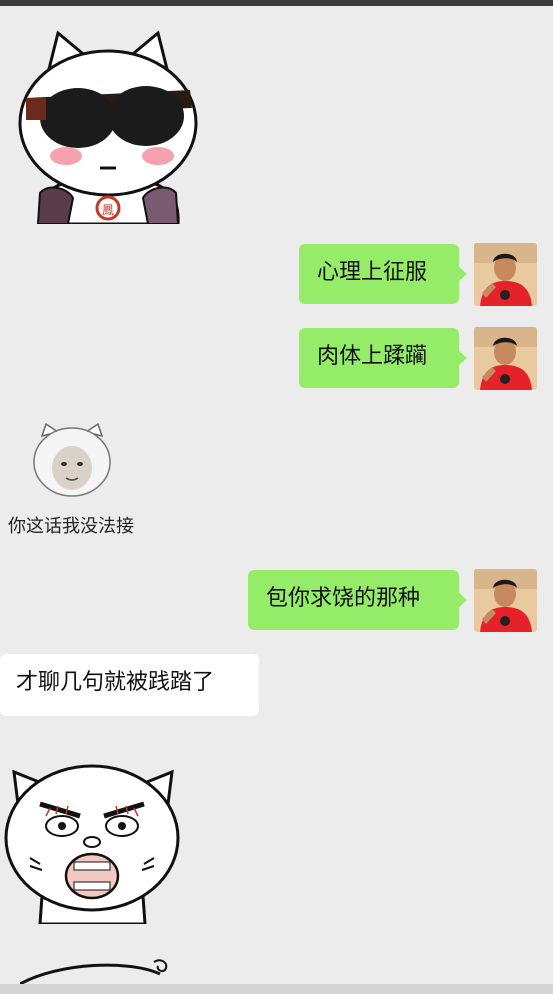  Describe the element at coordinates (372, 356) in the screenshot. I see `message-text: 肉体上蹂躏` at that location.